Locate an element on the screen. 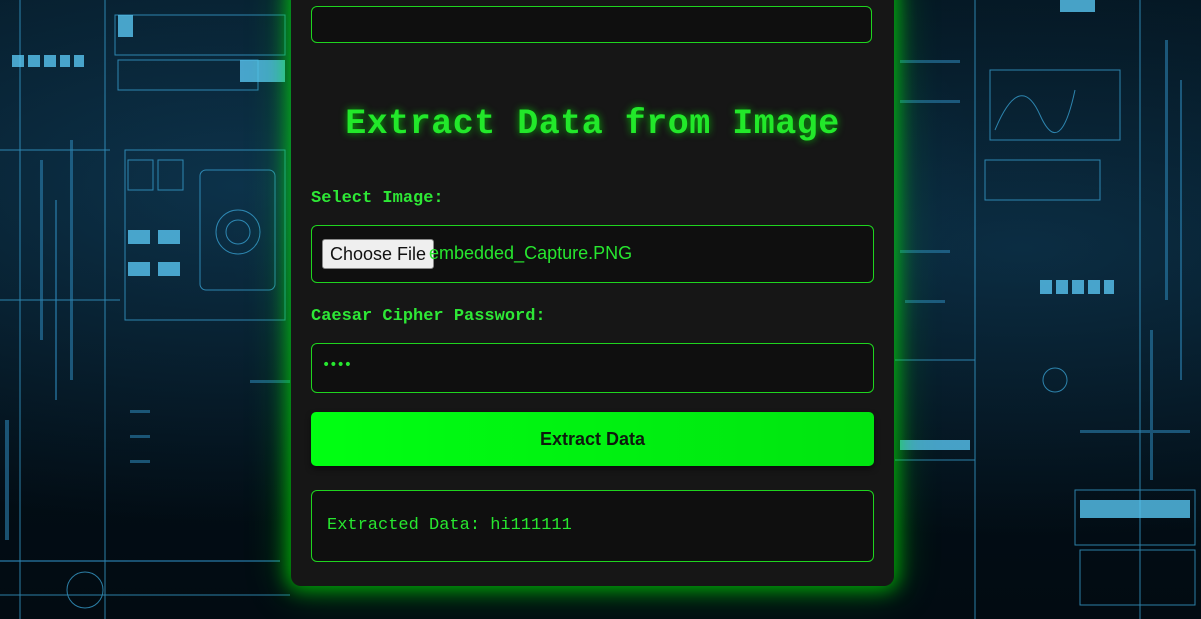 This screenshot has width=1201, height=619. password-masked-value: •••• is located at coordinates (337, 365).